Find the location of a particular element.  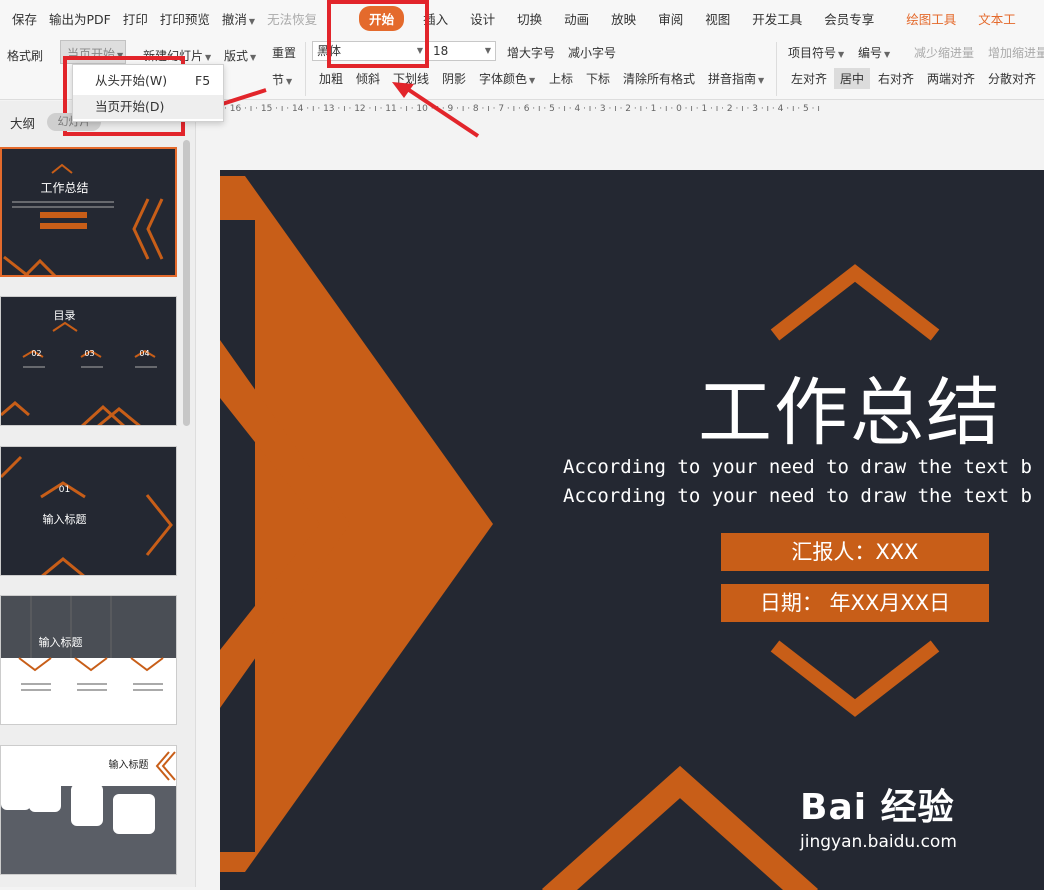

shadow-button: 阴影 is located at coordinates (454, 78).